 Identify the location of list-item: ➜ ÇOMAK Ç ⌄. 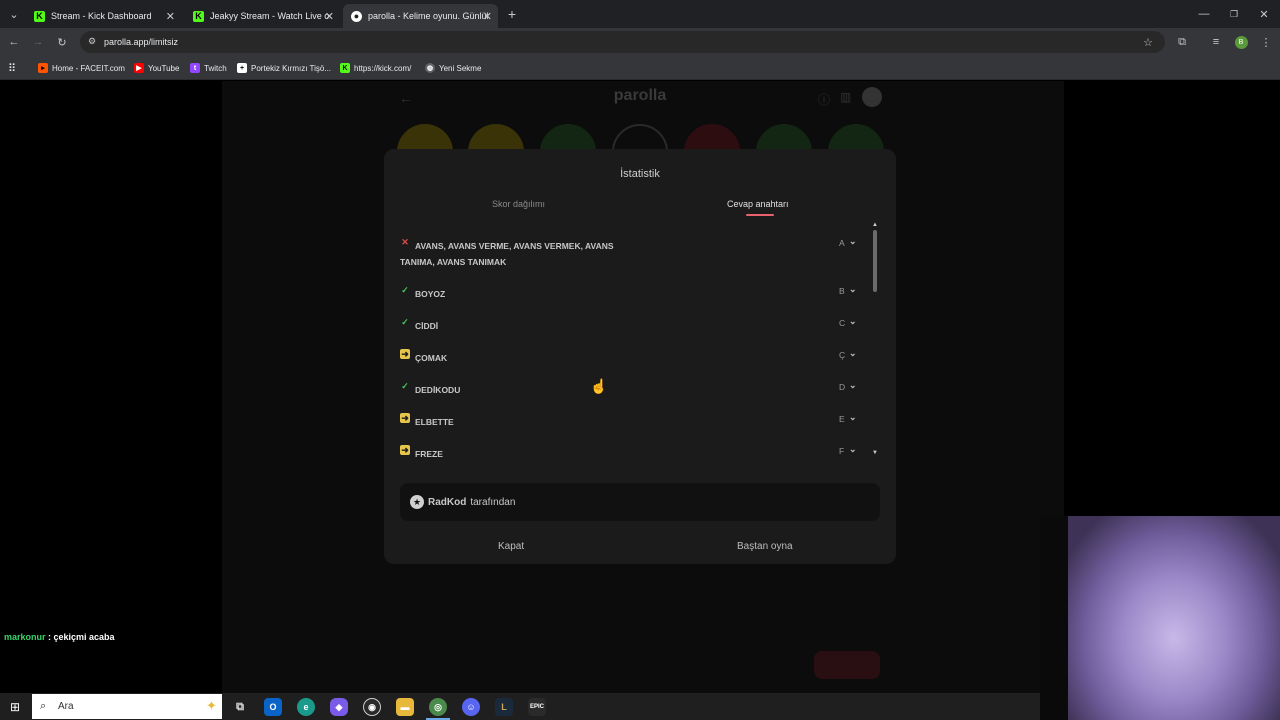
(630, 356).